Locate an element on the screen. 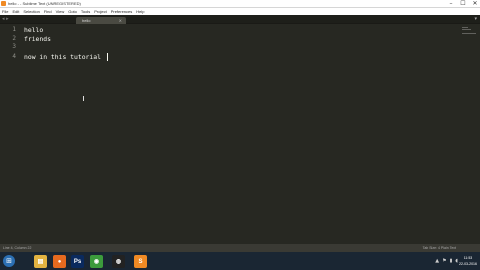 The height and width of the screenshot is (270, 480). clock: 11:53 22-03-2016 is located at coordinates (468, 261).